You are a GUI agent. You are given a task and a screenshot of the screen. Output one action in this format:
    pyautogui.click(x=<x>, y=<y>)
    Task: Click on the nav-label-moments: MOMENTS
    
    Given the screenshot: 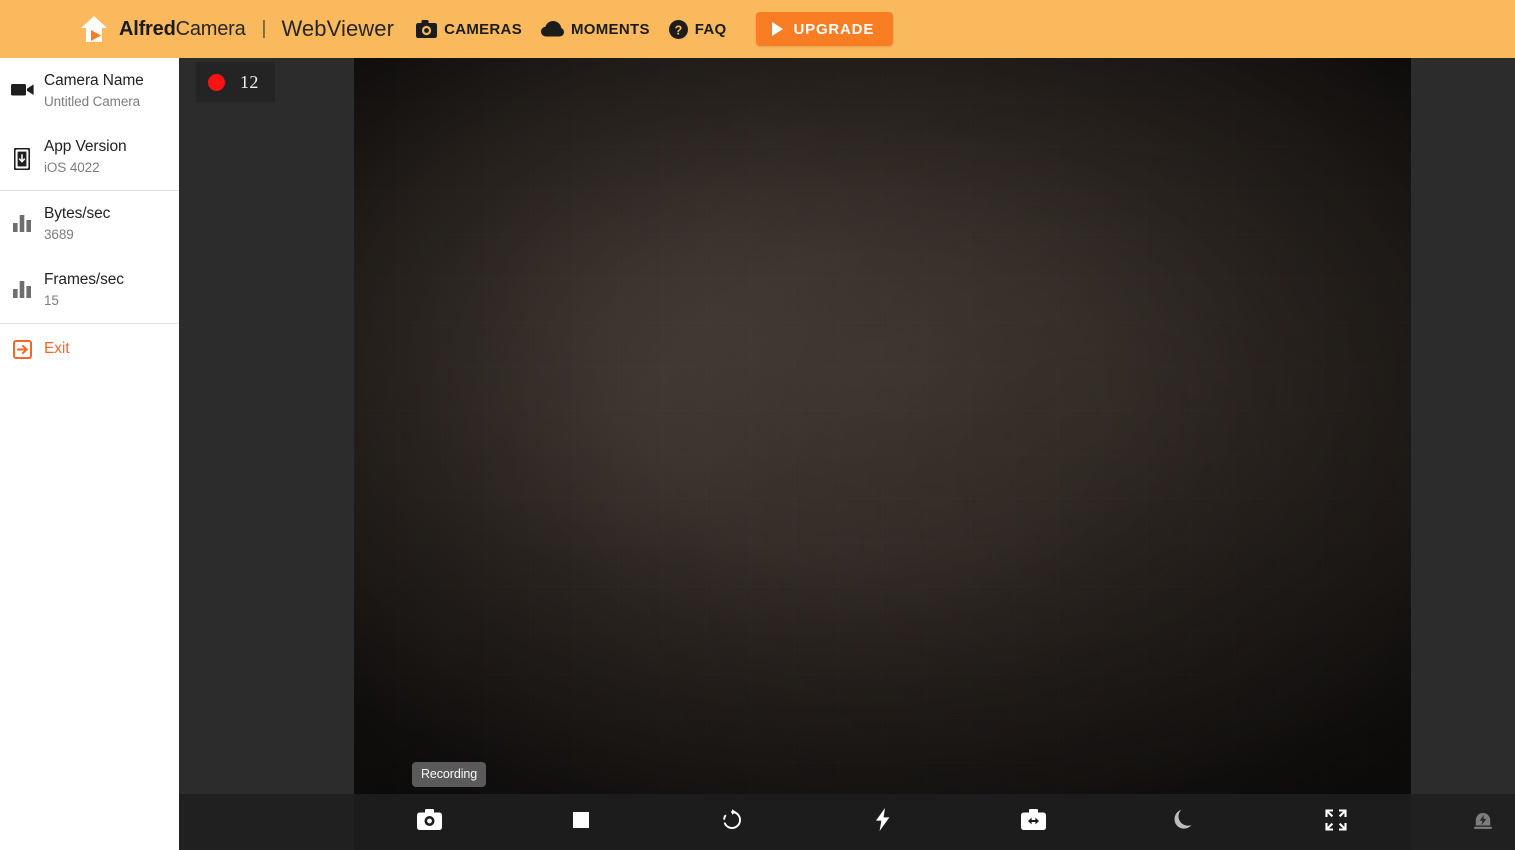 What is the action you would take?
    pyautogui.click(x=610, y=29)
    